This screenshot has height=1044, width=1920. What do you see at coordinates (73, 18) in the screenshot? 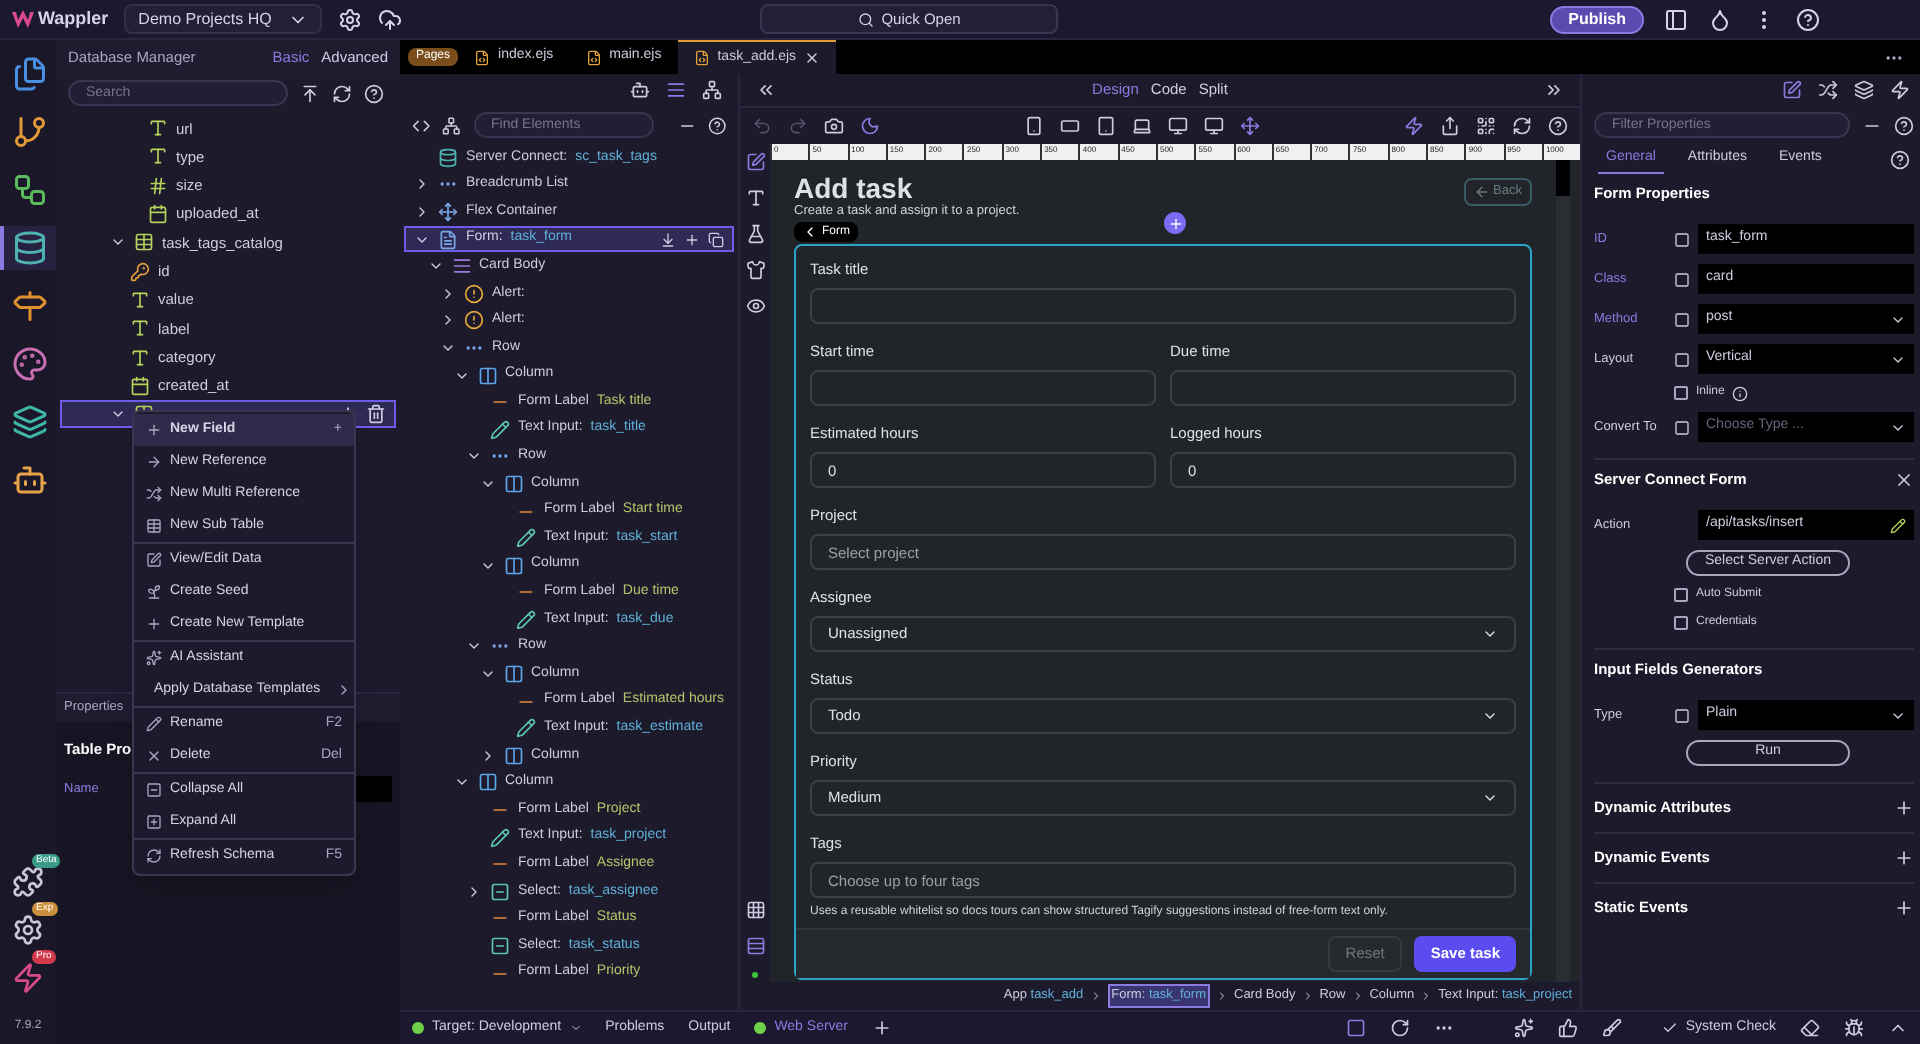
I see `app-name: Wappler` at bounding box center [73, 18].